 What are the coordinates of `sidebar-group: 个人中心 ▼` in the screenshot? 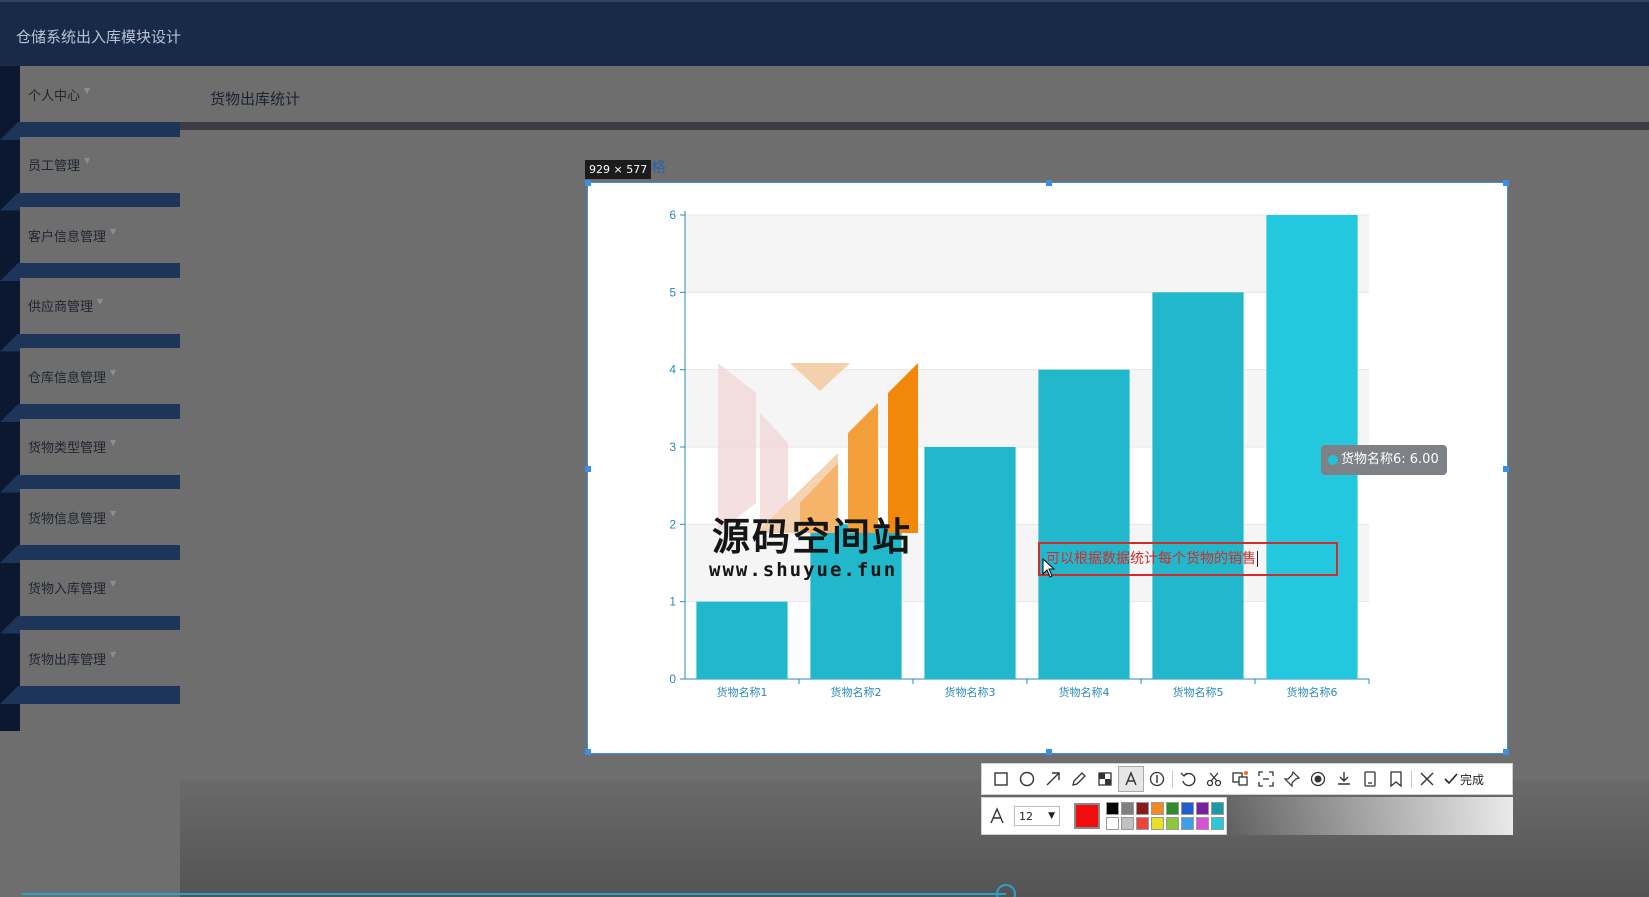 It's located at (90, 103).